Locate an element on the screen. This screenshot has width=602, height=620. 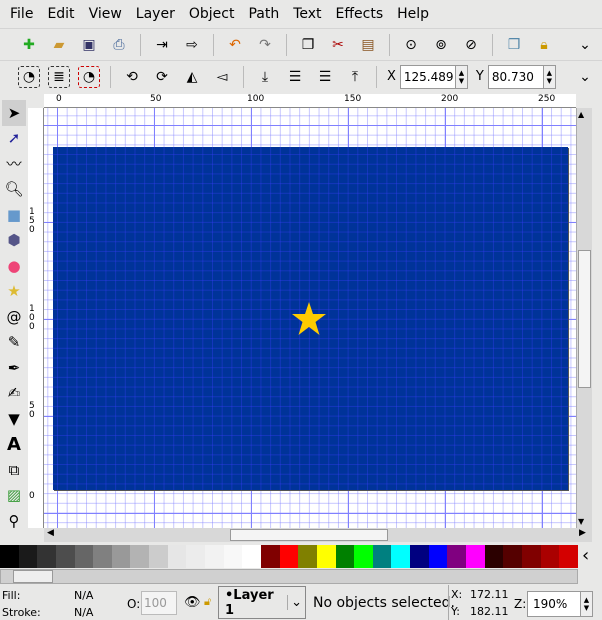
scroll-right-icon: ▶ is located at coordinates (582, 533).